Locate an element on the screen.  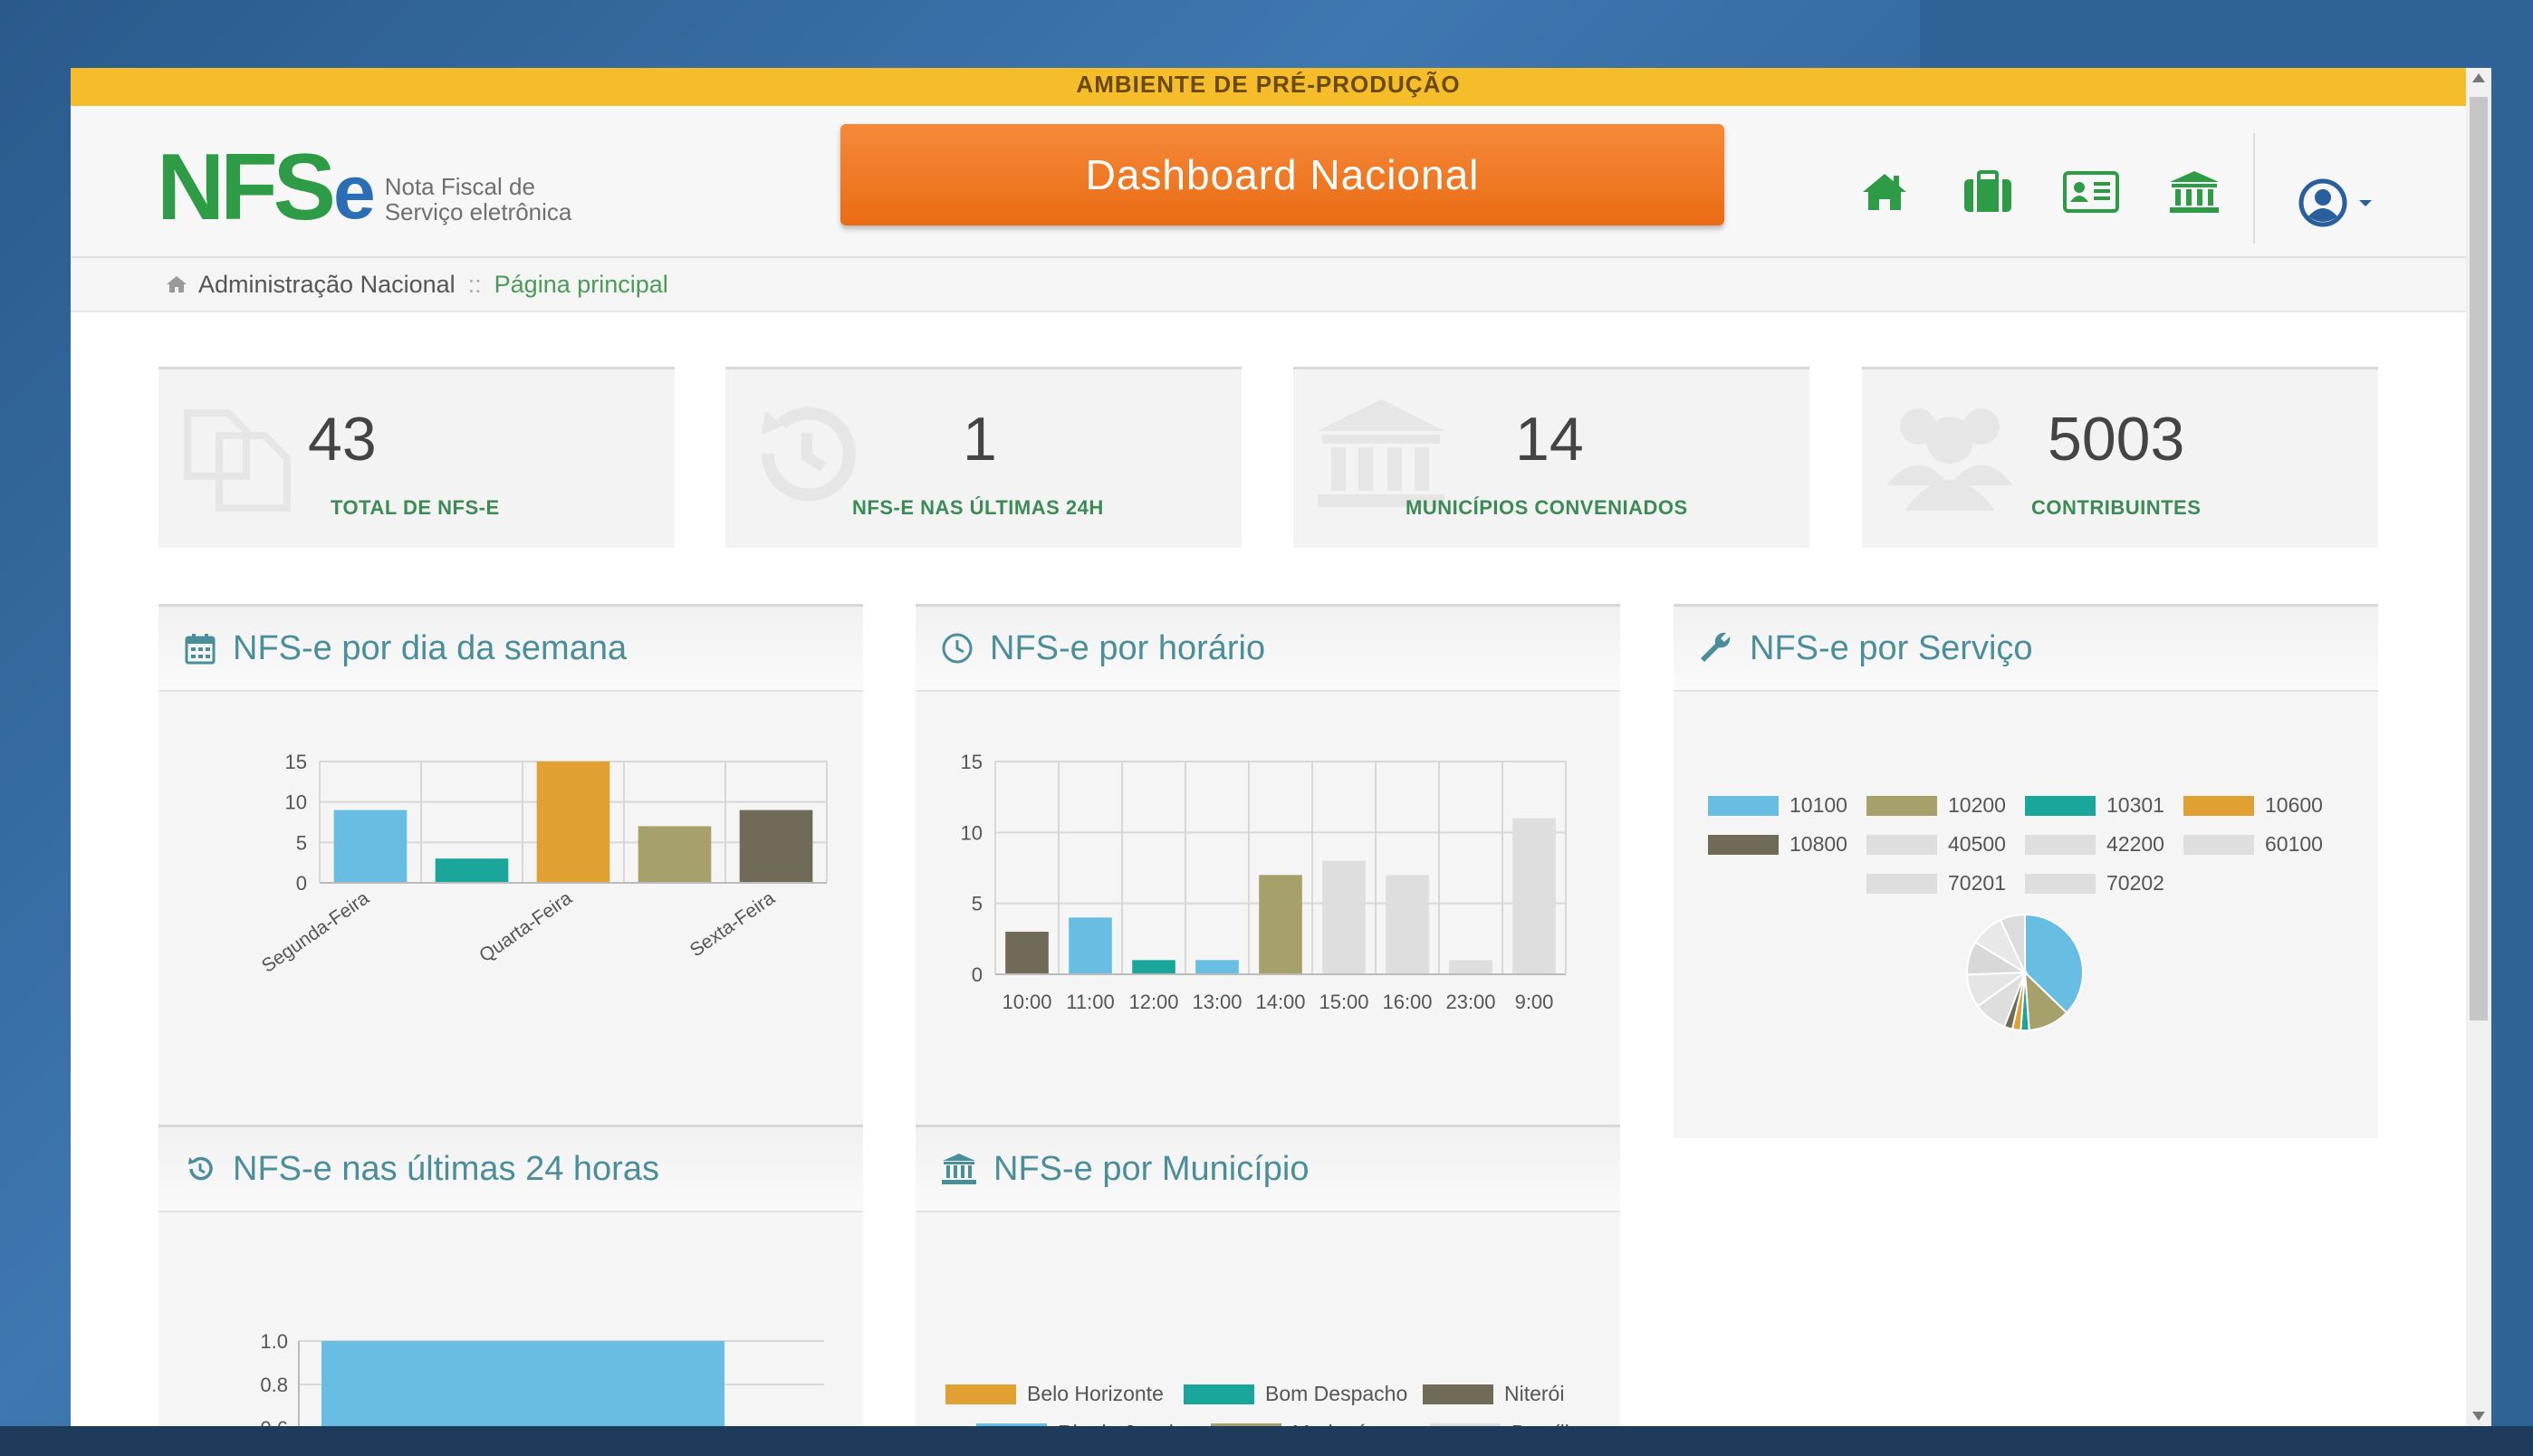
x-tick-label: 10:00 is located at coordinates (1026, 1002).